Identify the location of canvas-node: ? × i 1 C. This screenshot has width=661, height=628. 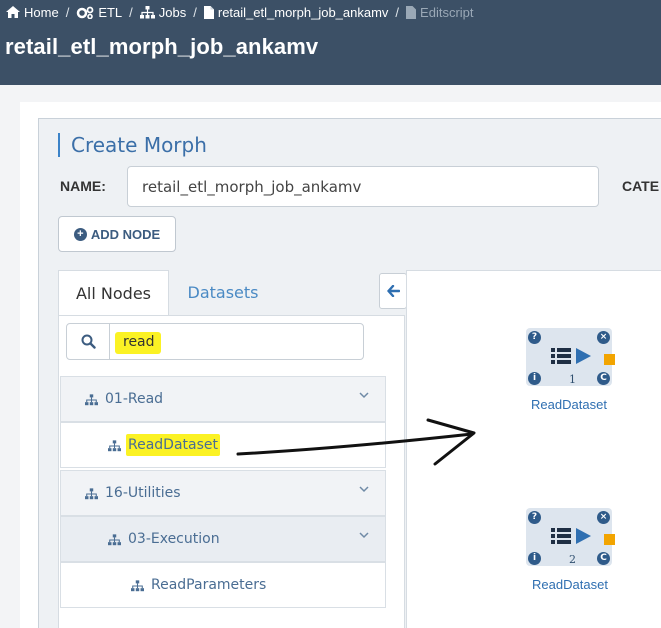
(570, 357).